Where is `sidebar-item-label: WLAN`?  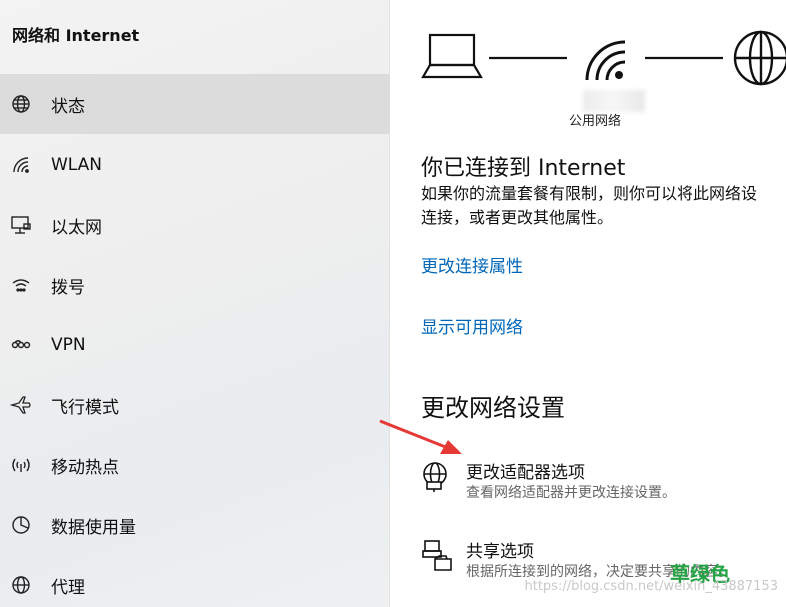 sidebar-item-label: WLAN is located at coordinates (77, 165).